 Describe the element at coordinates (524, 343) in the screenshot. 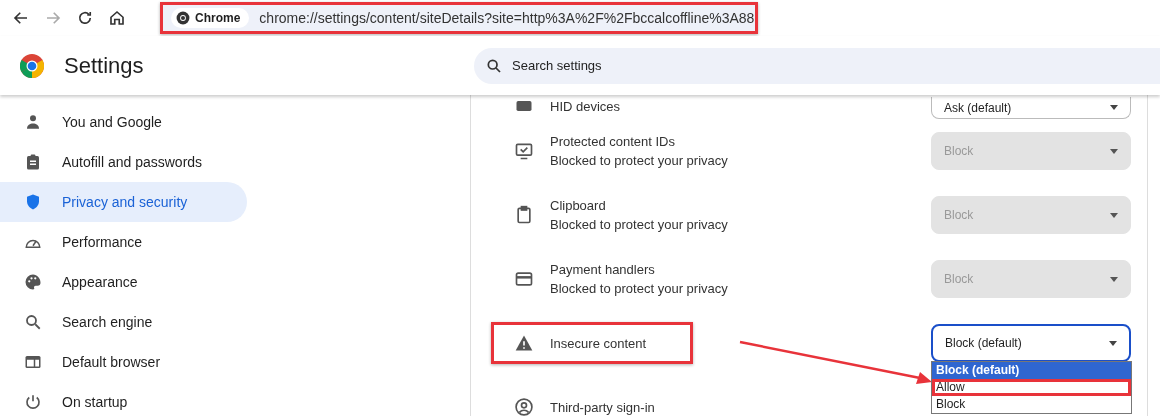

I see `warning-icon` at that location.